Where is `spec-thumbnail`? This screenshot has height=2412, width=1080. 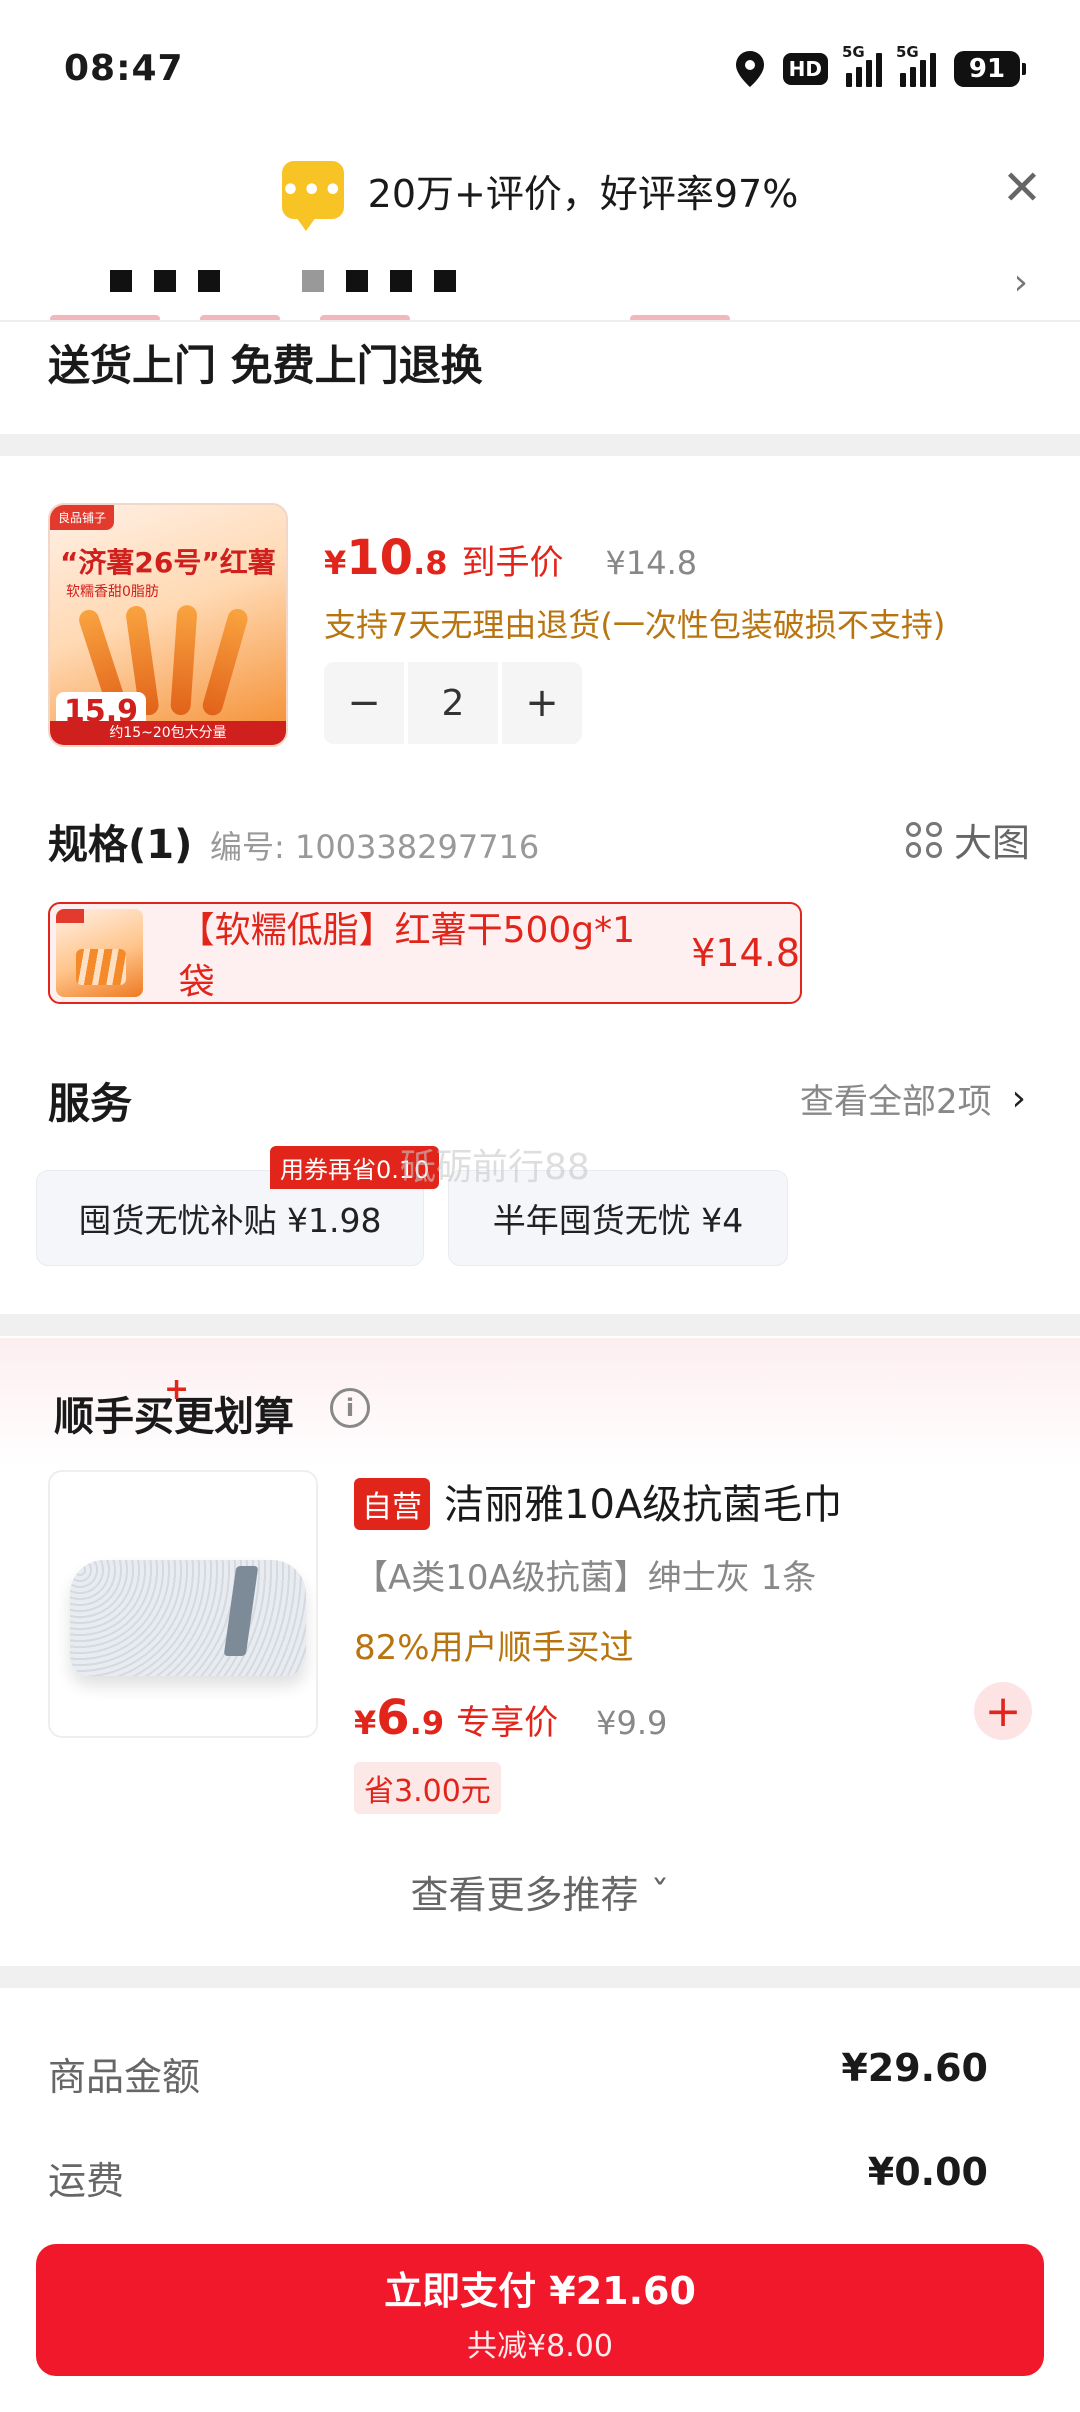
spec-thumbnail is located at coordinates (99, 953).